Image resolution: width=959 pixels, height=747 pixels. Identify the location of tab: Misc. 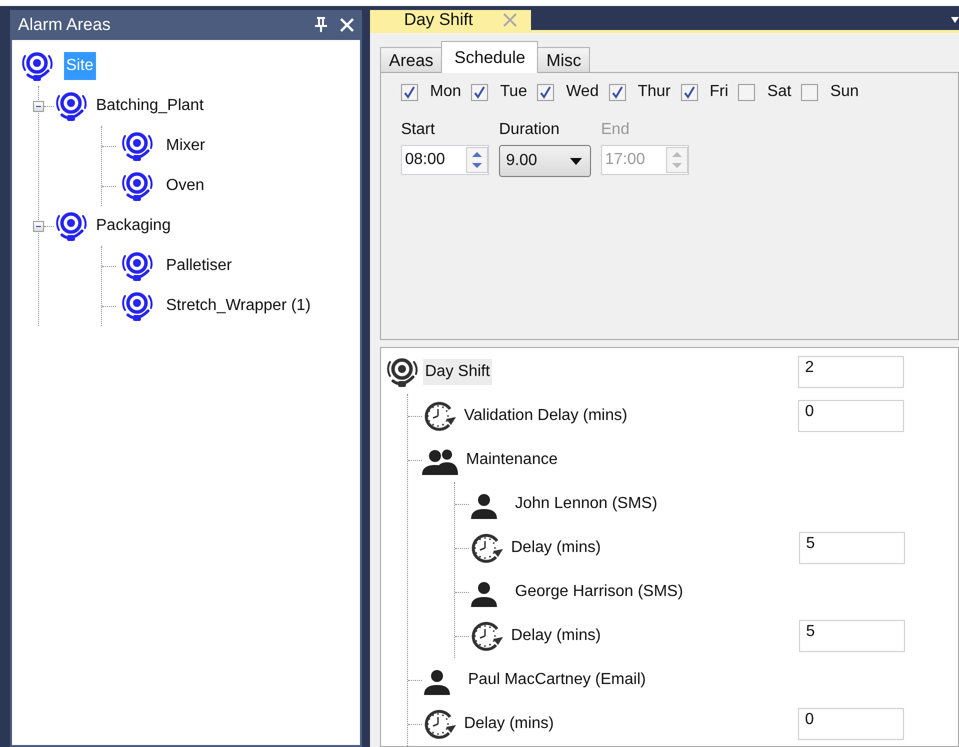
(563, 60).